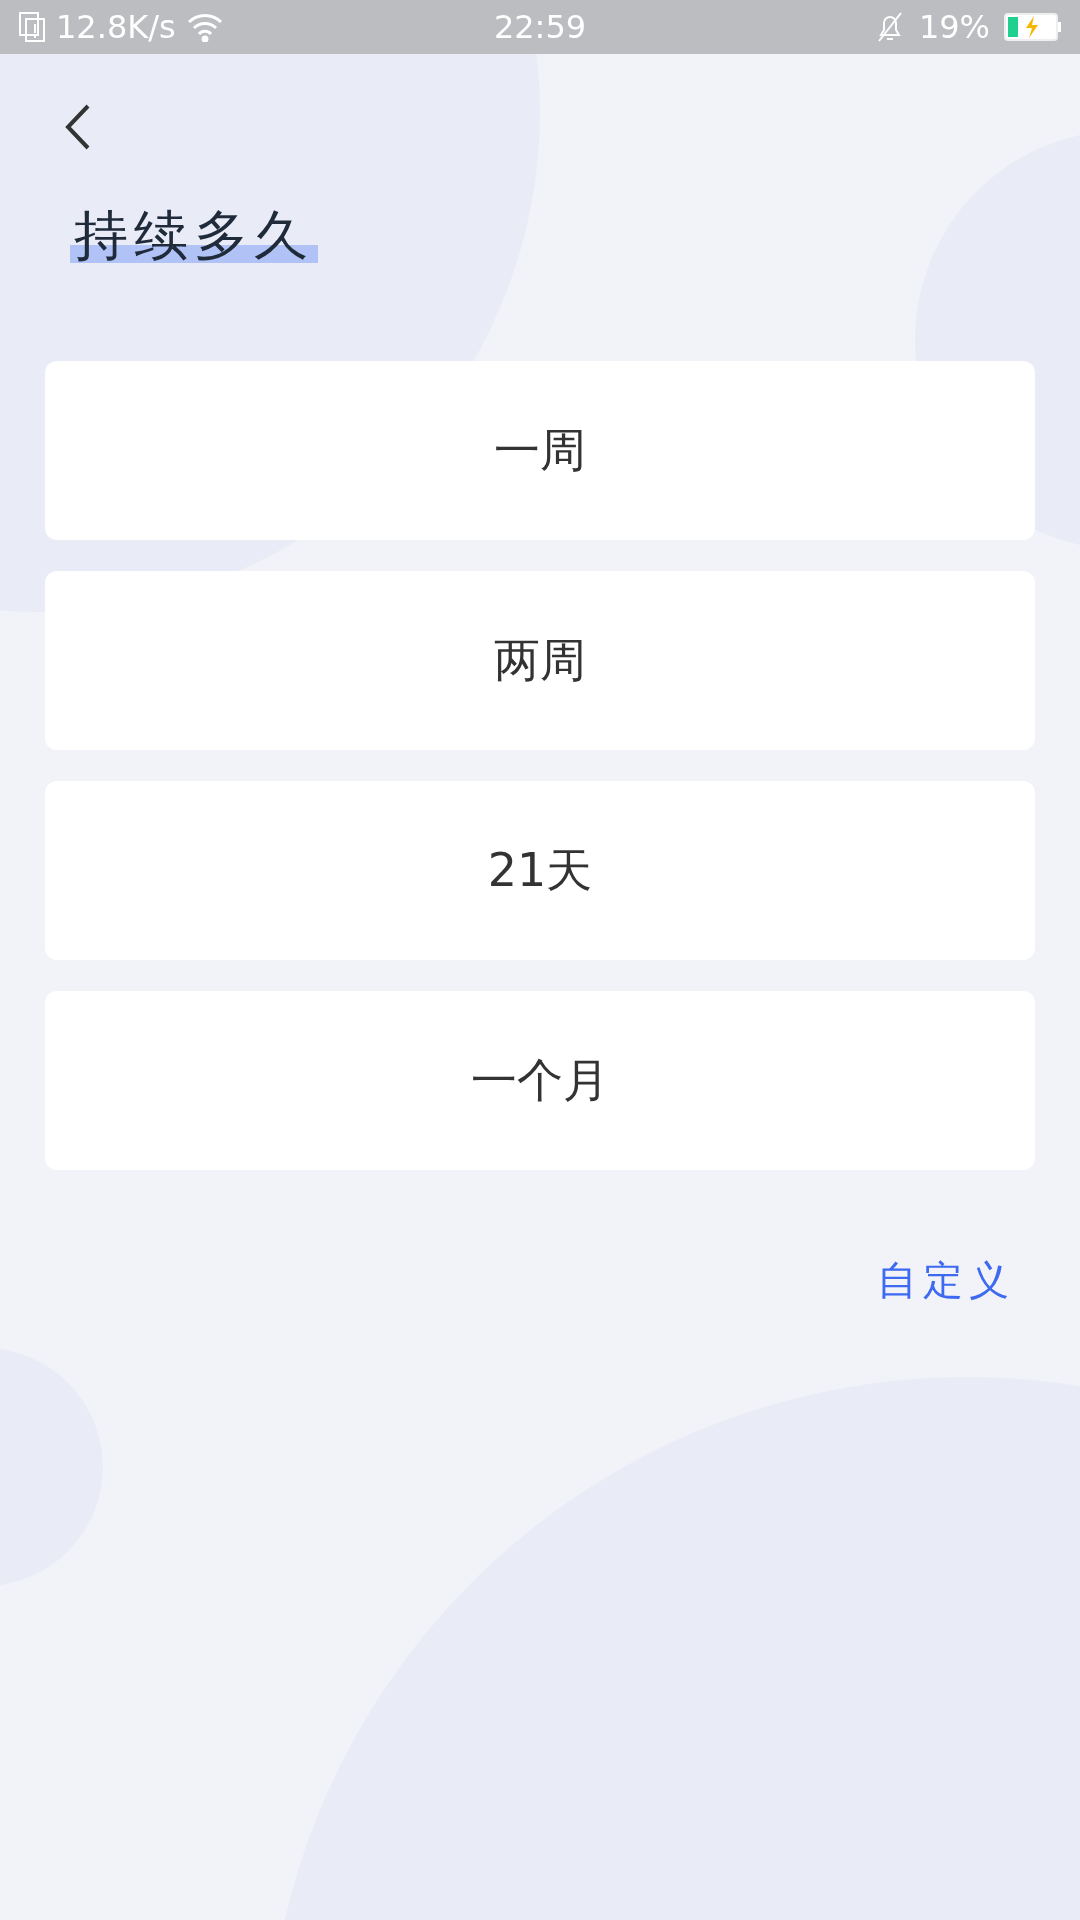  I want to click on network-speed: 12.8K/s, so click(116, 27).